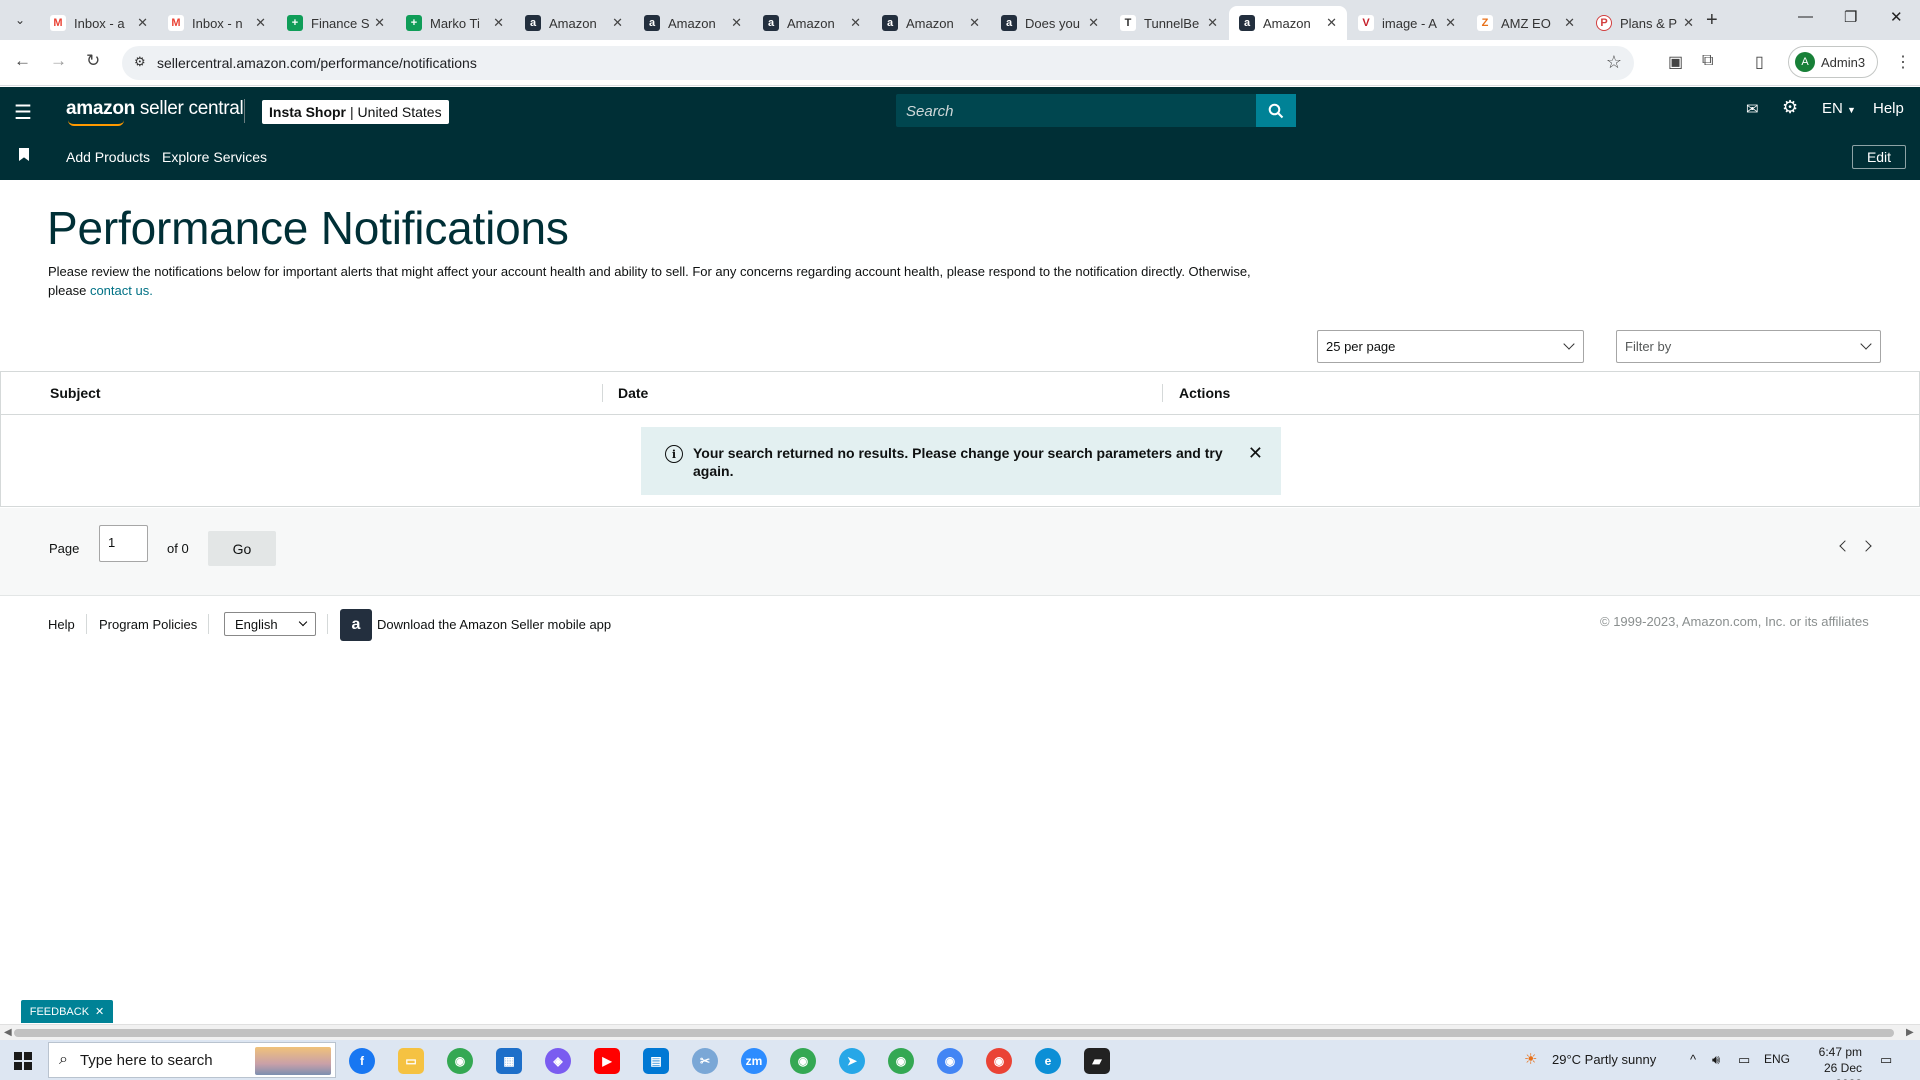  I want to click on browser-tab: T TunnelBe ✕, so click(1169, 23).